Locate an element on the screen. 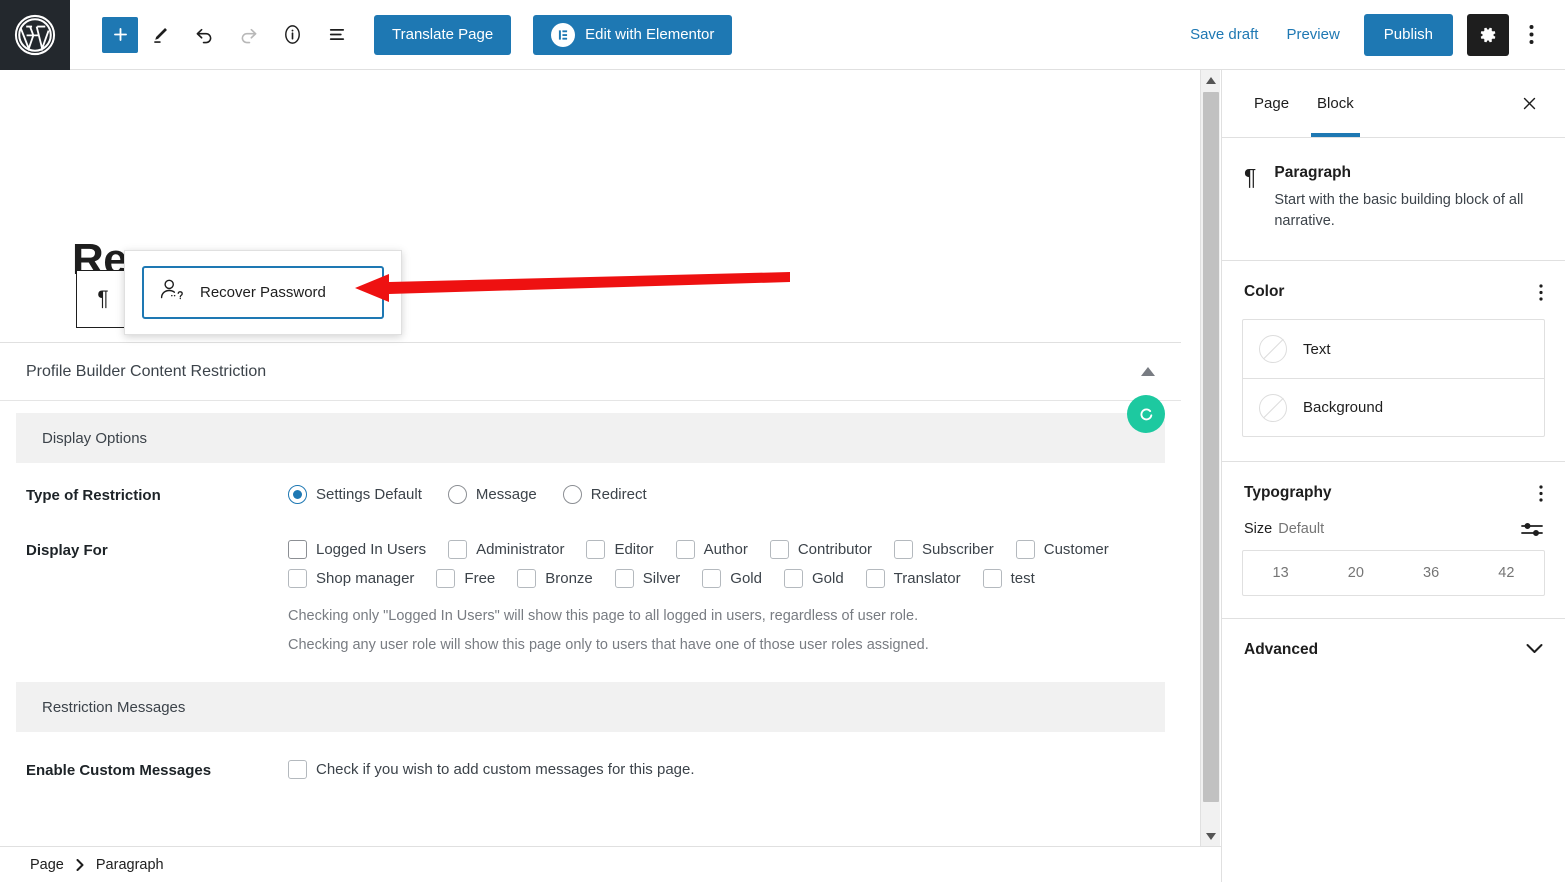 Image resolution: width=1565 pixels, height=882 pixels. list-view-icon is located at coordinates (336, 35).